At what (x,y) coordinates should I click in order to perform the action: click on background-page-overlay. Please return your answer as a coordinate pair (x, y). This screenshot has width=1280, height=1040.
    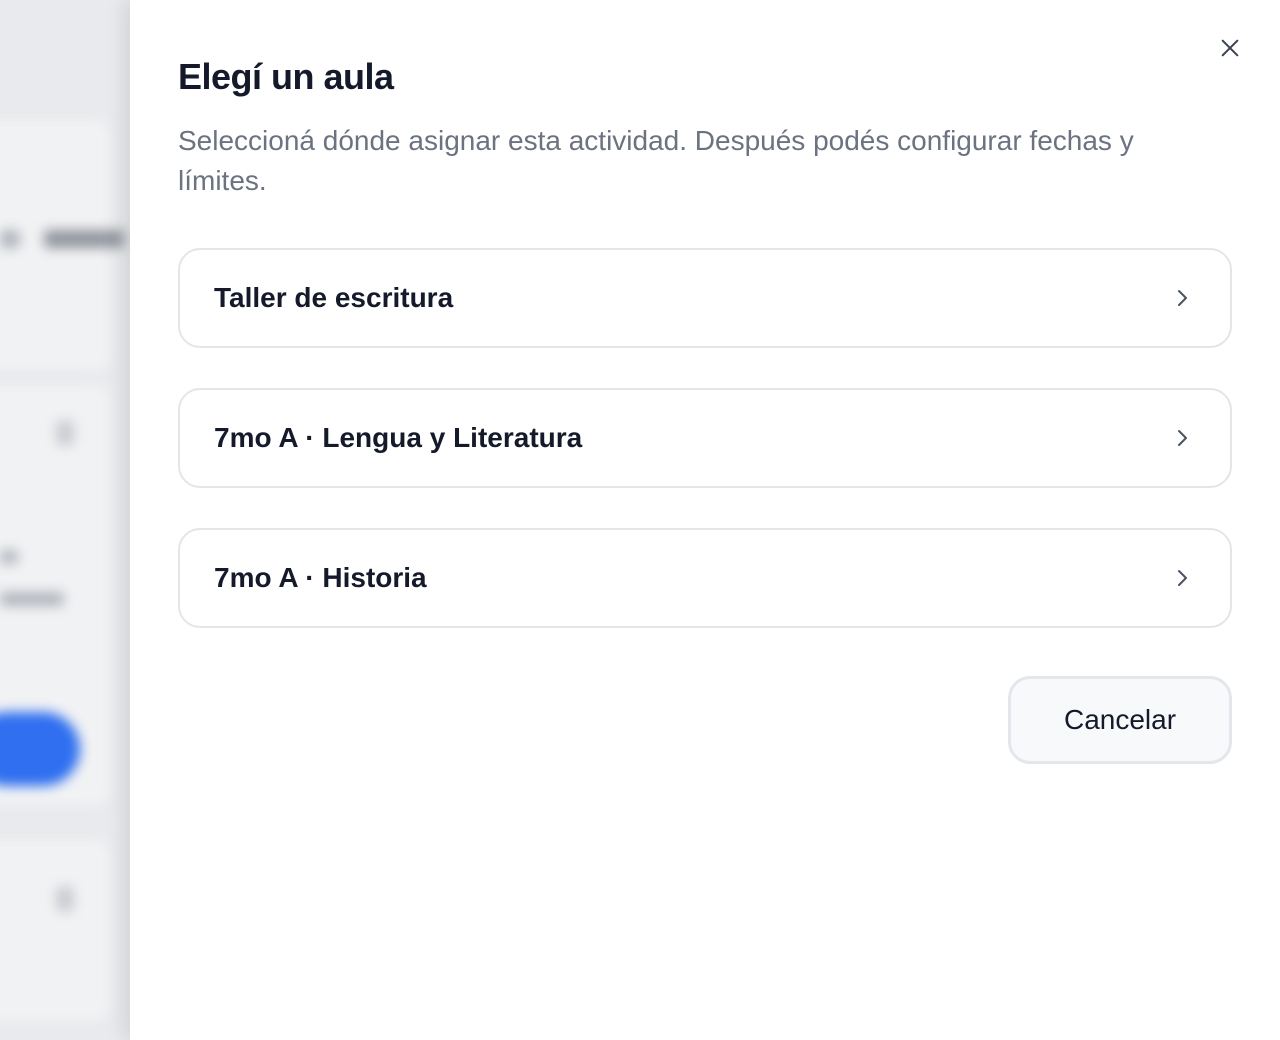
    Looking at the image, I should click on (65, 520).